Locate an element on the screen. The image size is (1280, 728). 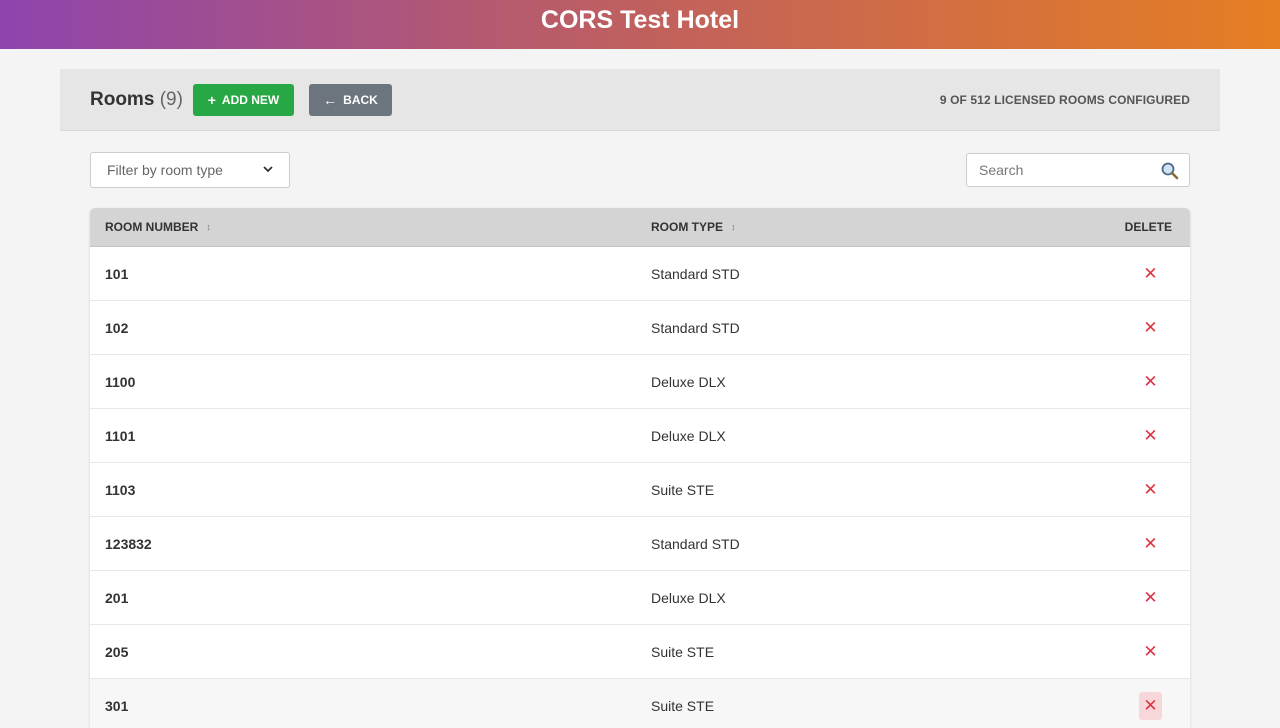
table-row: 301 Suite STE ✕ is located at coordinates (640, 703).